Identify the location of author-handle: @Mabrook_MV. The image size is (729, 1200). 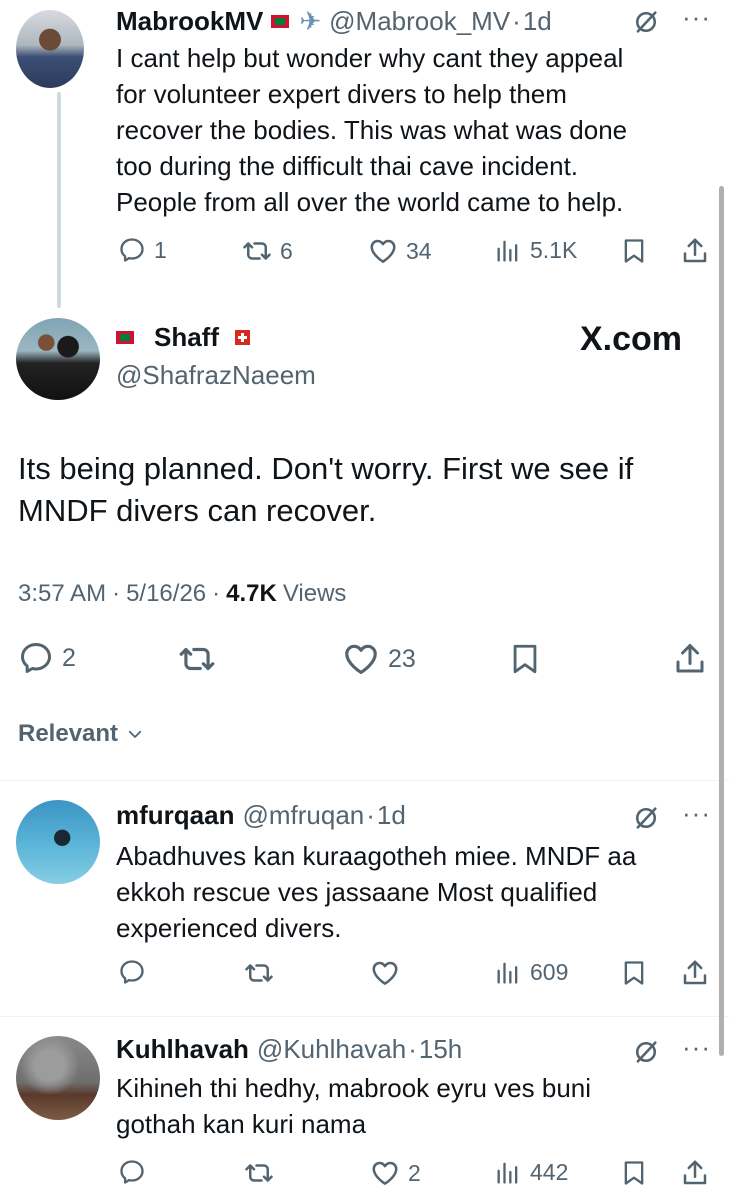
(419, 21).